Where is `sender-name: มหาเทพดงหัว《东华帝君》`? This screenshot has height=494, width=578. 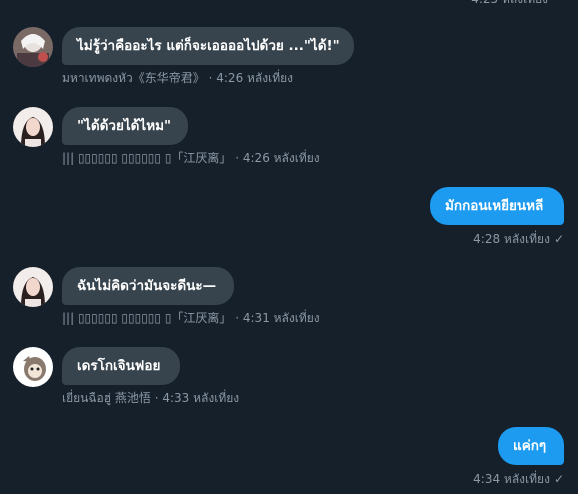
sender-name: มหาเทพดงหัว《东华帝君》 is located at coordinates (133, 78).